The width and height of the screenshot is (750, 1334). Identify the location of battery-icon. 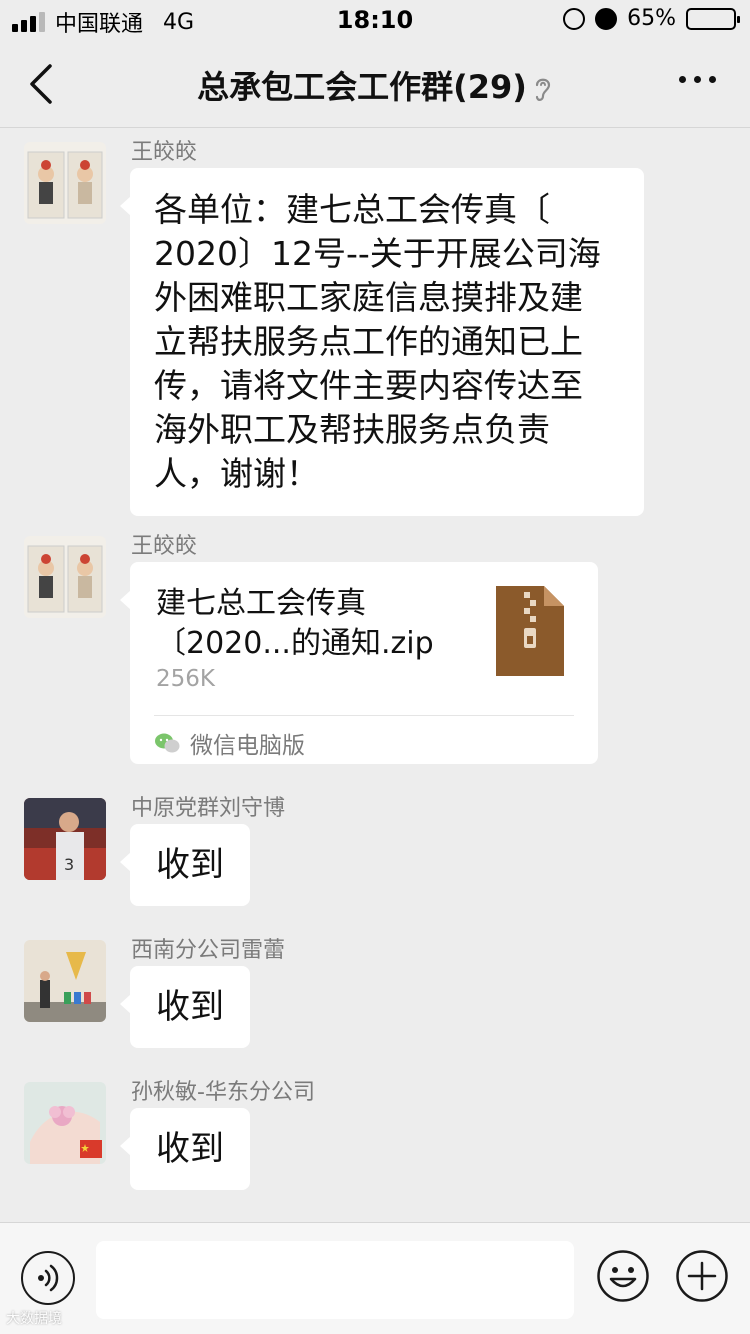
(713, 18).